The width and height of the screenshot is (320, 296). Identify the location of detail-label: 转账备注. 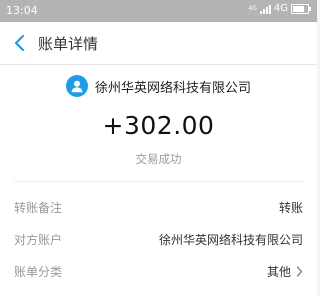
(38, 208).